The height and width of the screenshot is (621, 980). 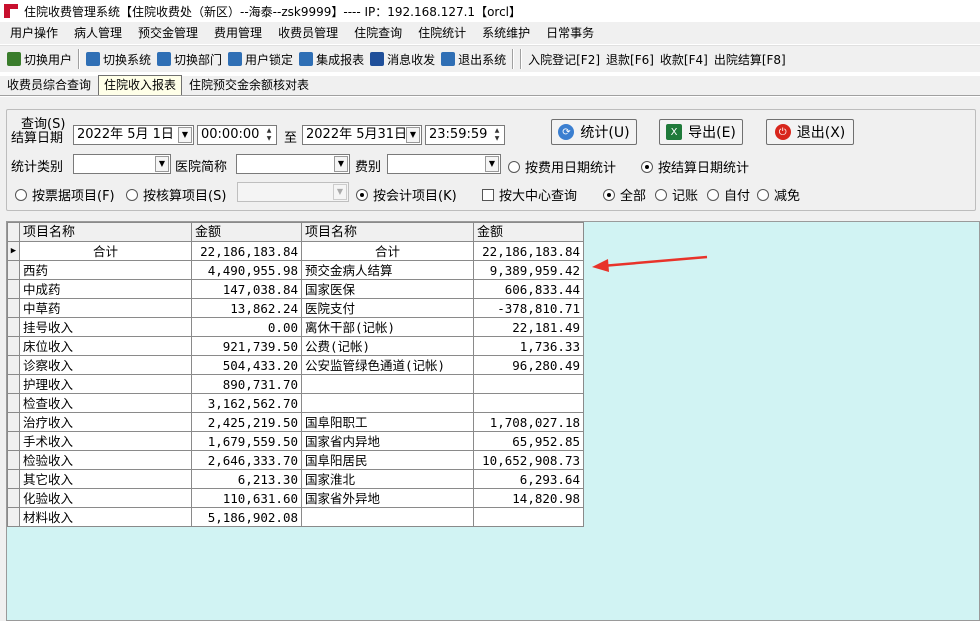 I want to click on menu-item-7: 系统维护, so click(x=506, y=33).